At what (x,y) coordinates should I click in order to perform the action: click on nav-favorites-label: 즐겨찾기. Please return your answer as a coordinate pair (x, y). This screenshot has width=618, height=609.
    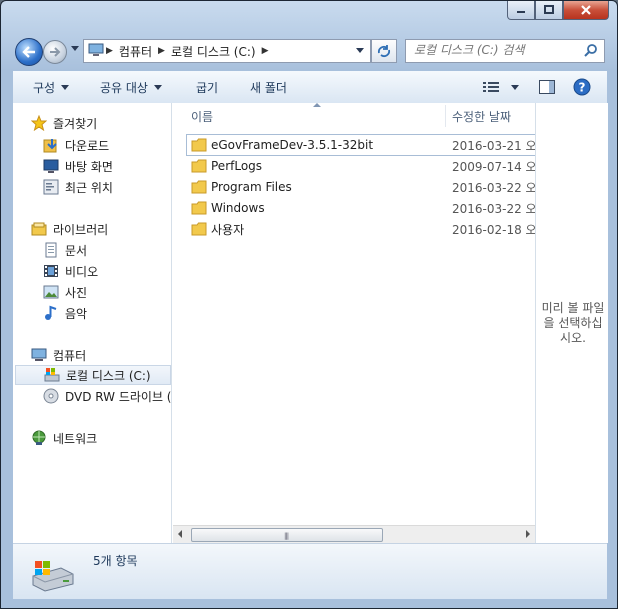
    Looking at the image, I should click on (75, 123).